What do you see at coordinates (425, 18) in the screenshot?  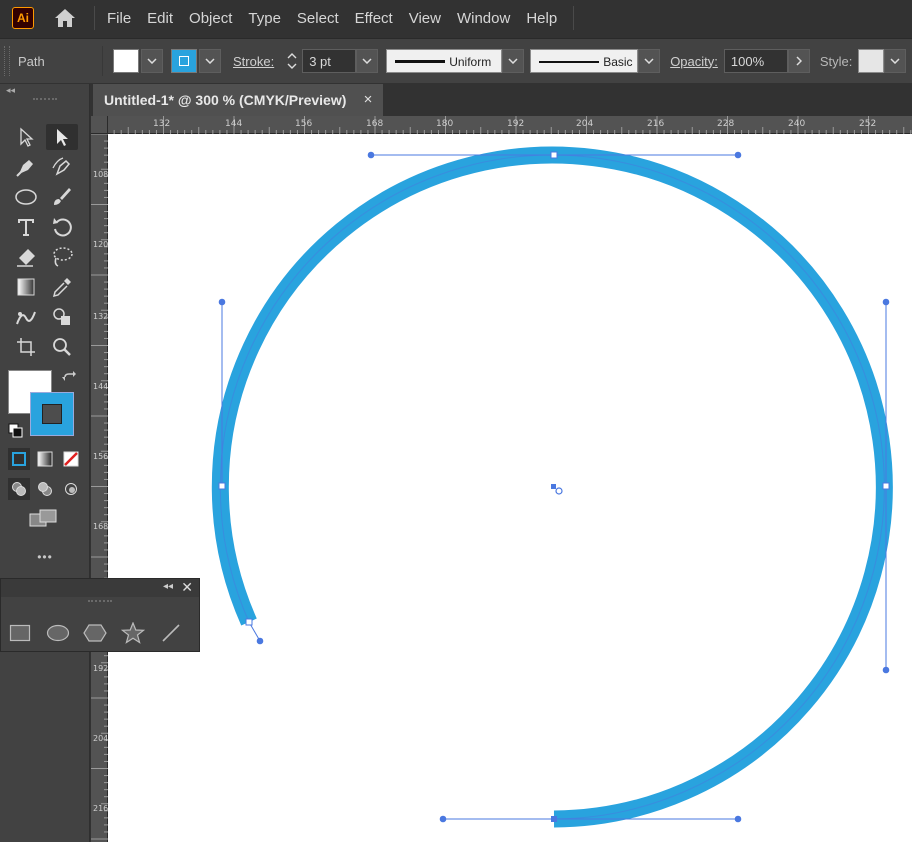 I see `menu-view: View` at bounding box center [425, 18].